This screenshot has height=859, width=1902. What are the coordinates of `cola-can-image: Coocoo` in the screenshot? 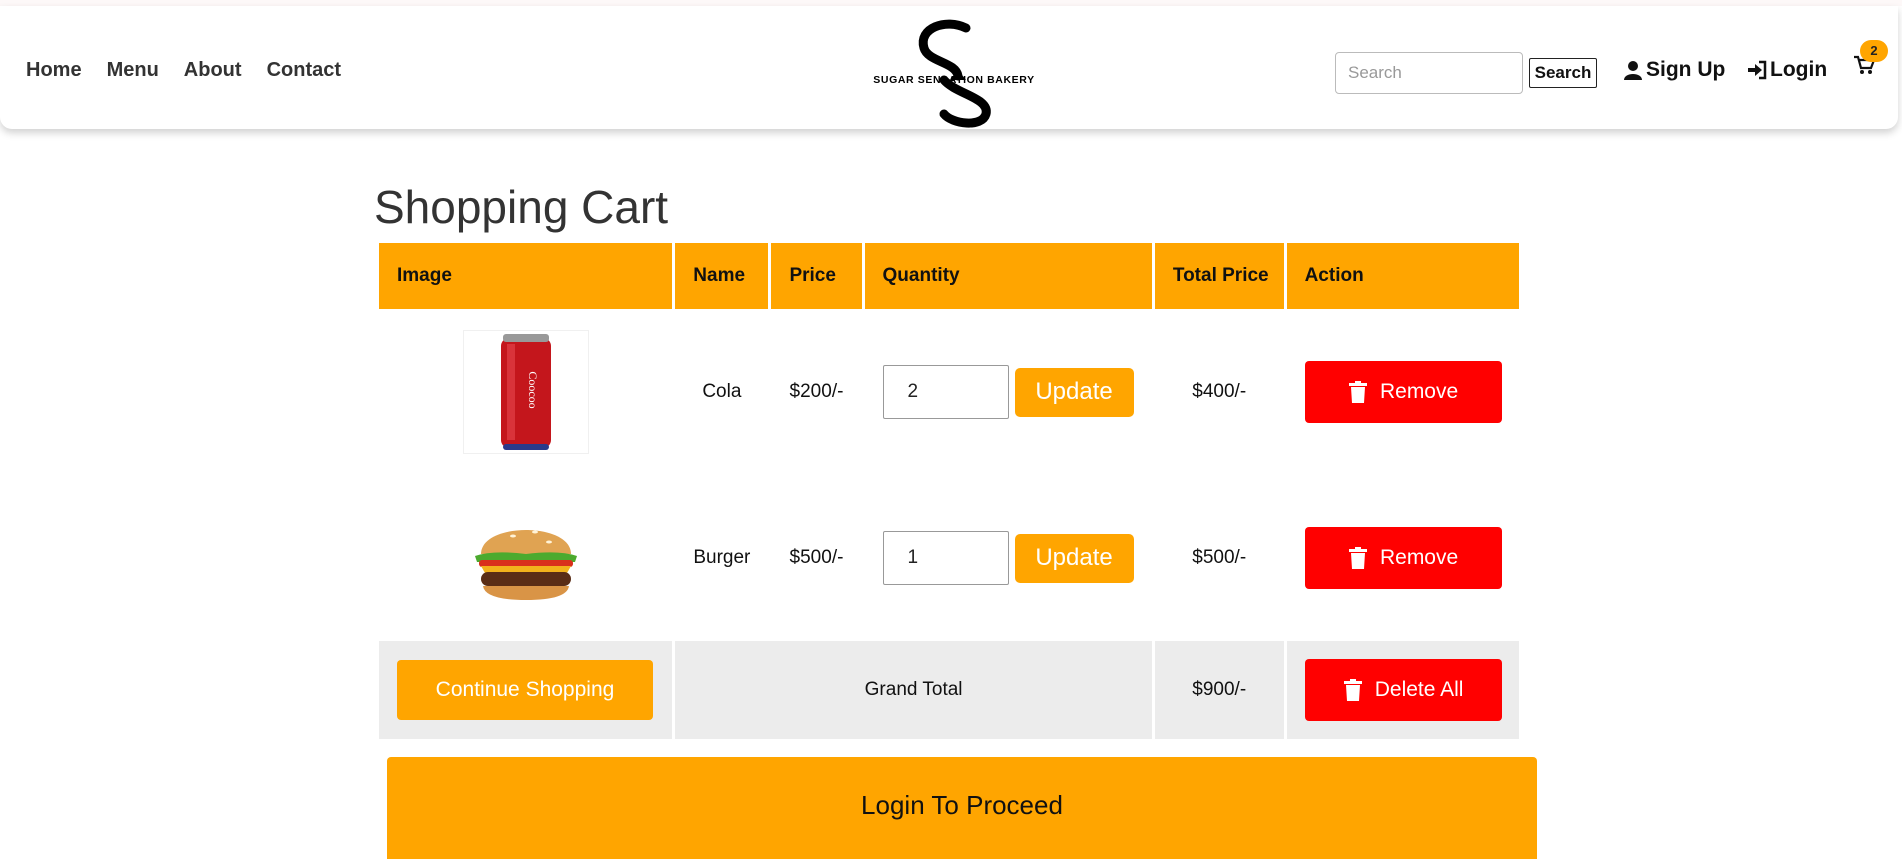 It's located at (525, 392).